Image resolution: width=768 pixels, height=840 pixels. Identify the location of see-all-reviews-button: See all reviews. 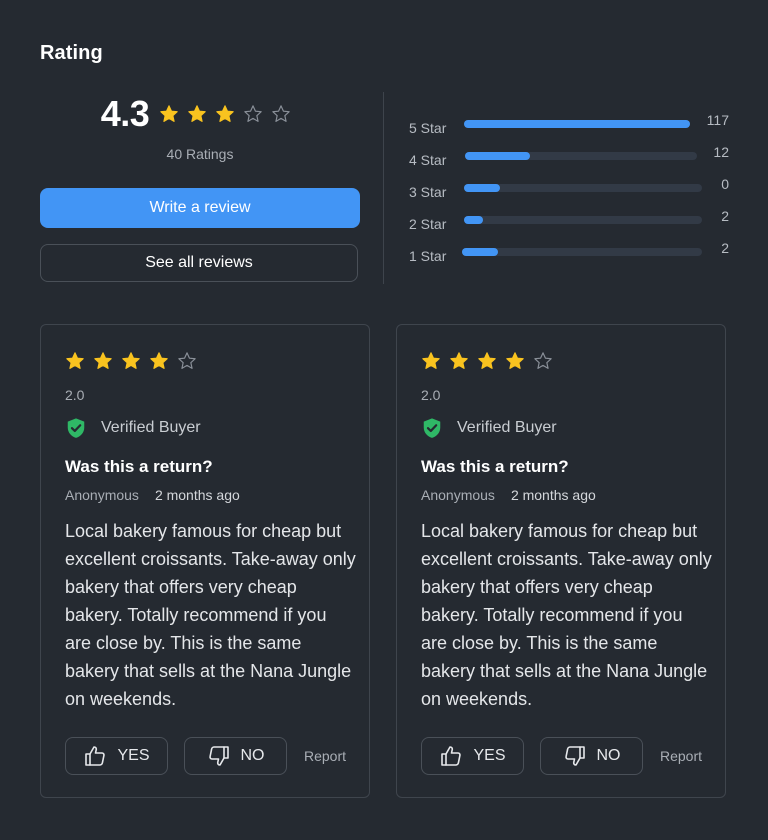
(199, 263).